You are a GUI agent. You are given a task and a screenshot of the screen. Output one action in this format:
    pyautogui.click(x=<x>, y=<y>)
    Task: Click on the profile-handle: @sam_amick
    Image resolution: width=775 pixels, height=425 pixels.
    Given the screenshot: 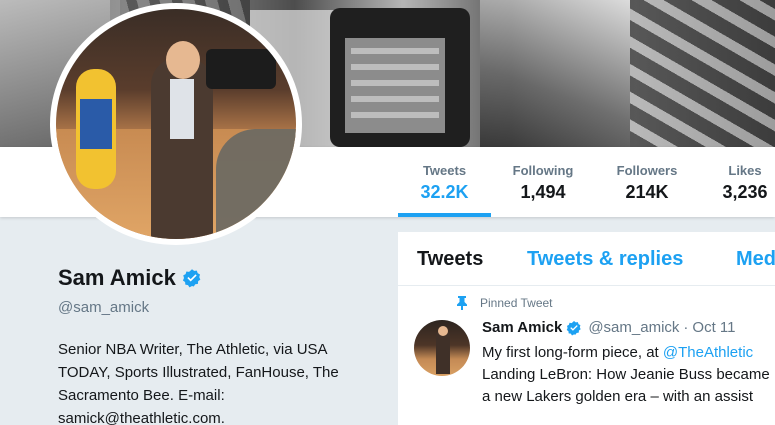 What is the action you would take?
    pyautogui.click(x=218, y=307)
    